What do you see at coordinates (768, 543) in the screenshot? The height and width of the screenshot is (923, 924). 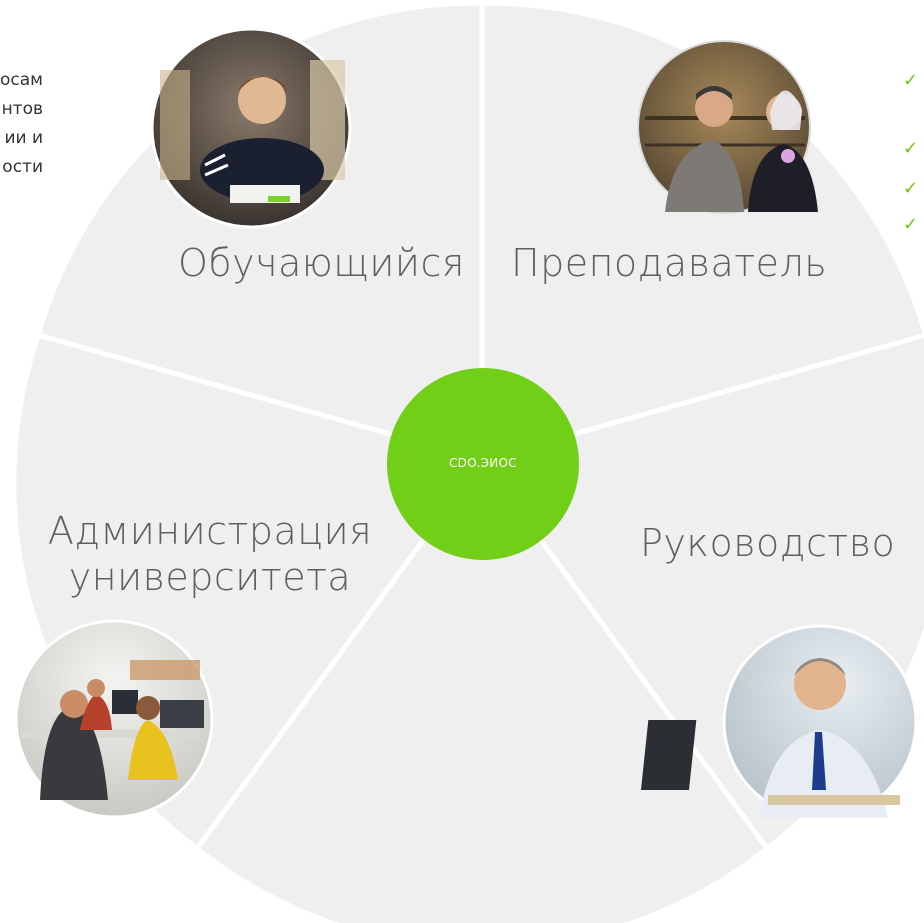 I see `segment-label-management: Руководство` at bounding box center [768, 543].